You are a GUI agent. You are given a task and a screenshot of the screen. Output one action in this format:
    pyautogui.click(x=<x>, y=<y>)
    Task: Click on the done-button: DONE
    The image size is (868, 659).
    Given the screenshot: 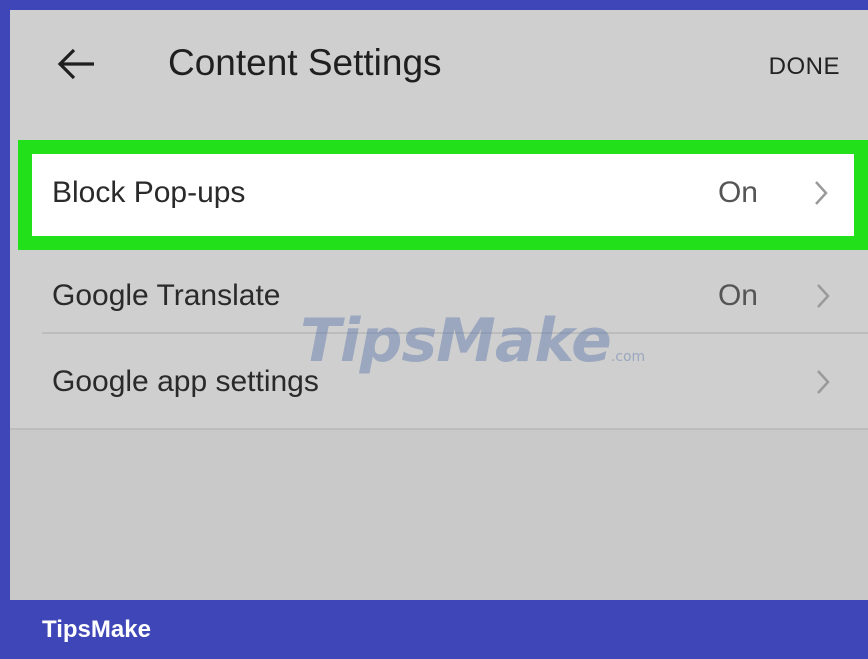 What is the action you would take?
    pyautogui.click(x=804, y=67)
    